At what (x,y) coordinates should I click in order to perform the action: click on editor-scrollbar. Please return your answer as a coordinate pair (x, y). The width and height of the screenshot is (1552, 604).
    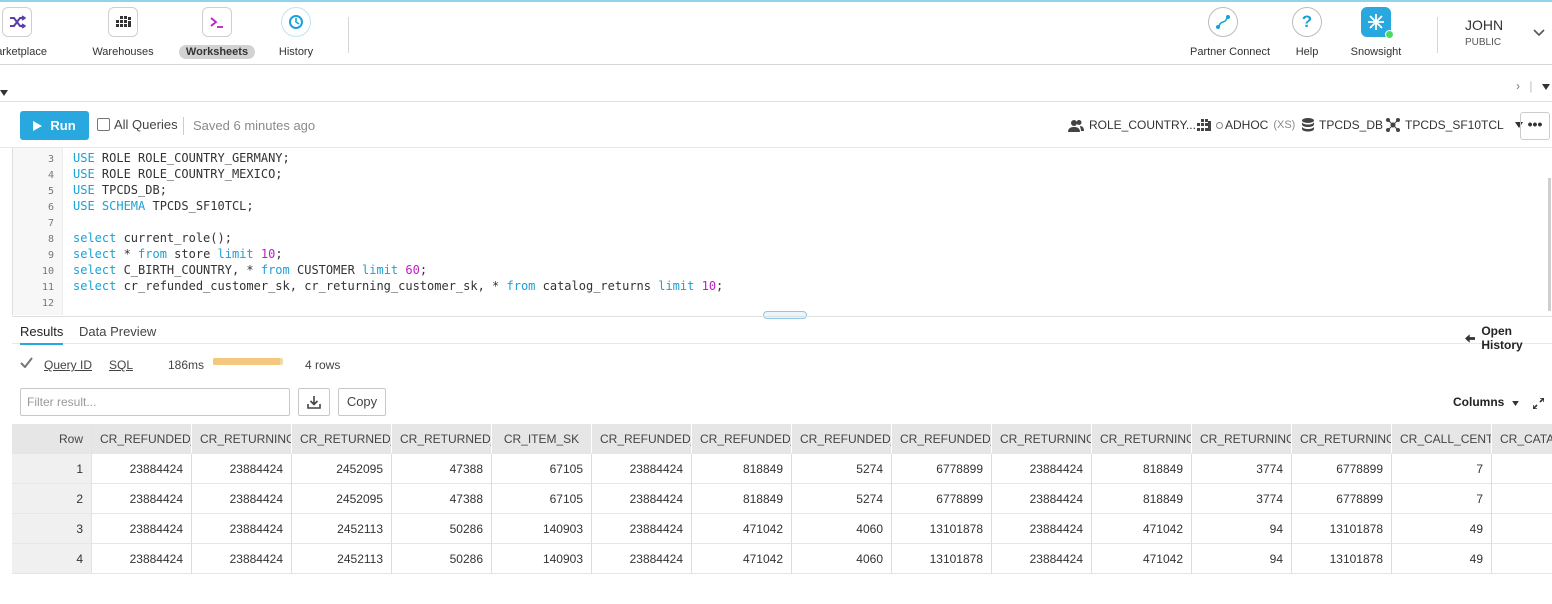
    Looking at the image, I should click on (1549, 244).